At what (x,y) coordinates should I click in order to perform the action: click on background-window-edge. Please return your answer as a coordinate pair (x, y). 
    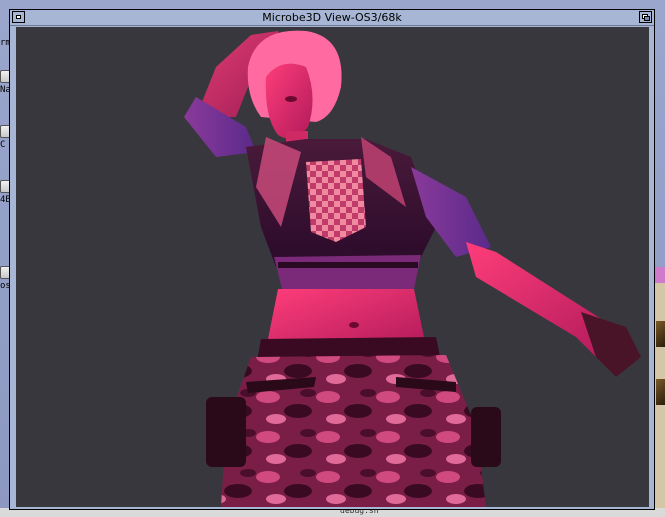
    Looking at the image, I should click on (660, 275).